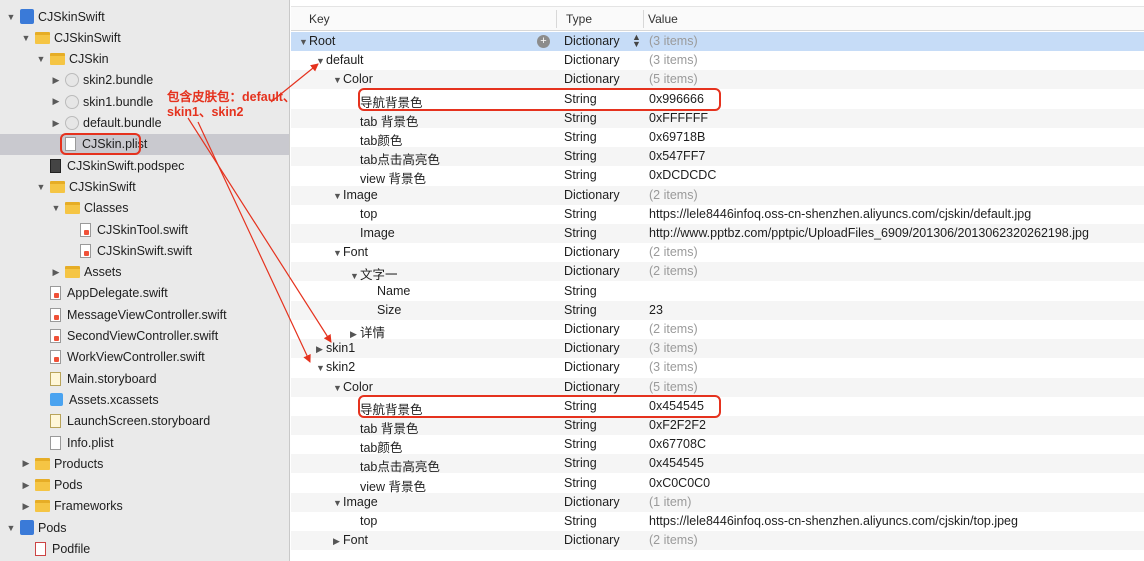  I want to click on navigator-item: ▼ CJSkin, so click(144, 59).